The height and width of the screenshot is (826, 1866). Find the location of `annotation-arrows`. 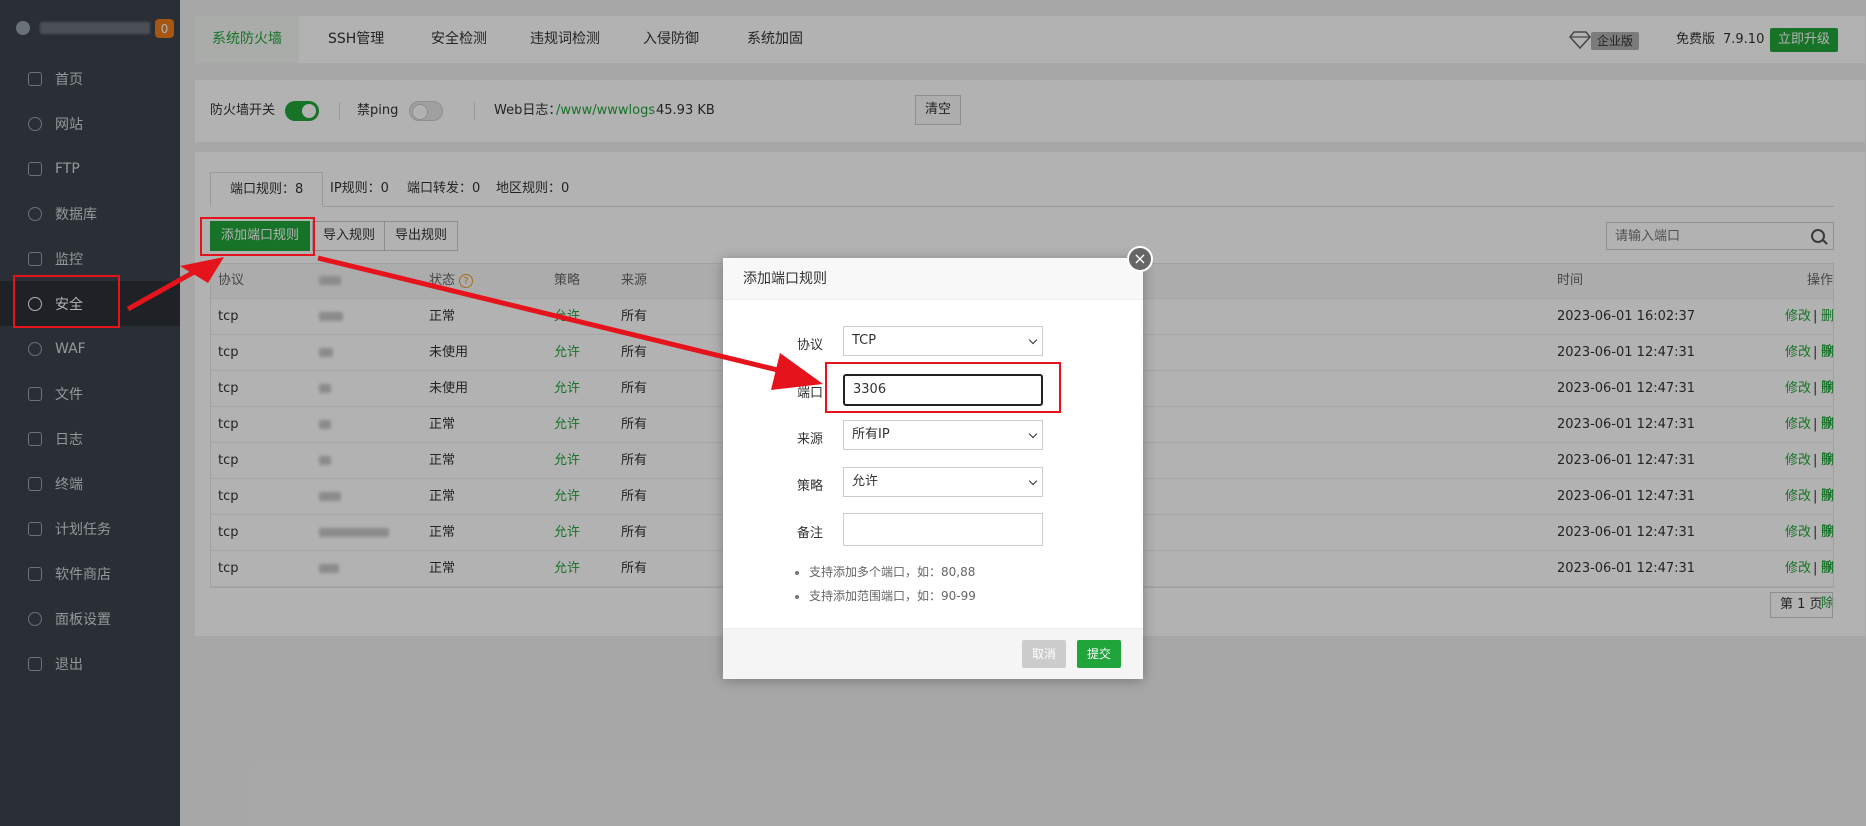

annotation-arrows is located at coordinates (474, 322).